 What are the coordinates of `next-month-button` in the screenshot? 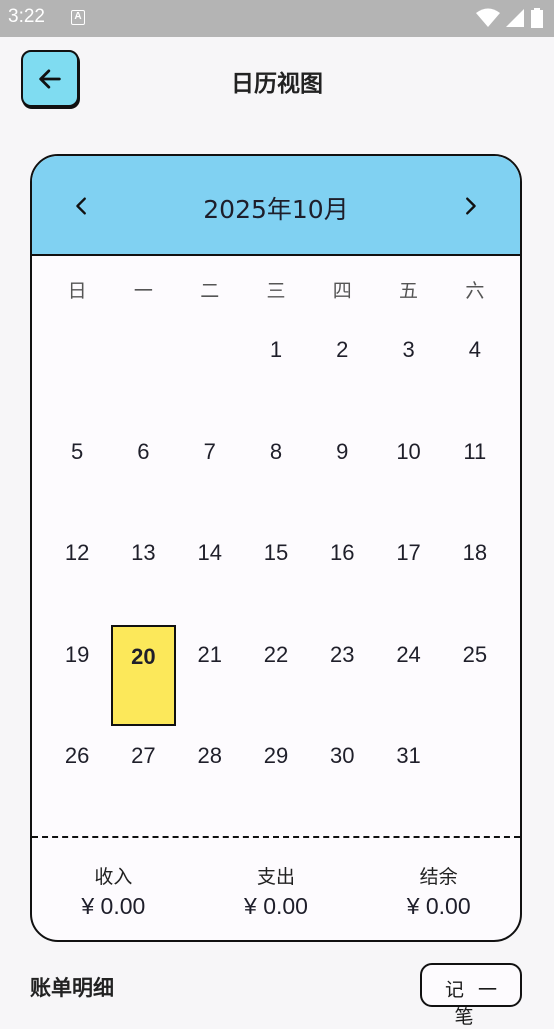 It's located at (470, 206).